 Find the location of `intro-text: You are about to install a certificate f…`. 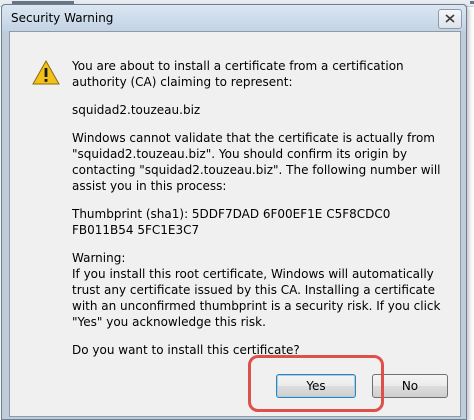

intro-text: You are about to install a certificate f… is located at coordinates (238, 74).